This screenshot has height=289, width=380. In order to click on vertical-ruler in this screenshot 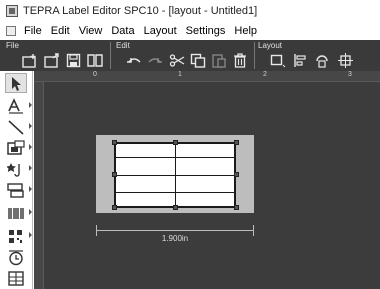, I will do `click(39, 185)`.